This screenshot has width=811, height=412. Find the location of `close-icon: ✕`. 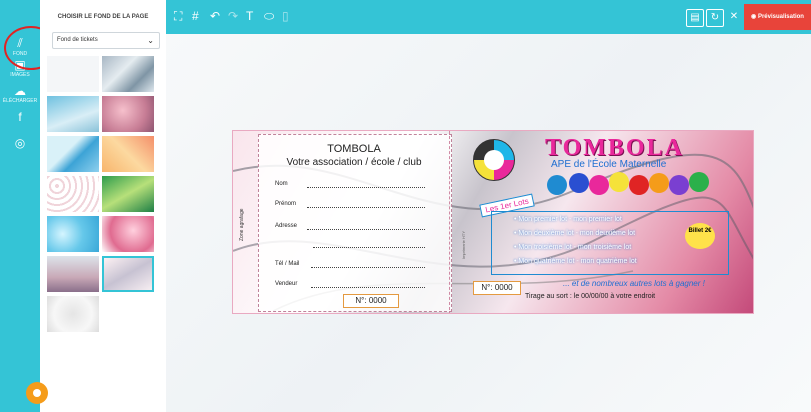

close-icon: ✕ is located at coordinates (734, 17).